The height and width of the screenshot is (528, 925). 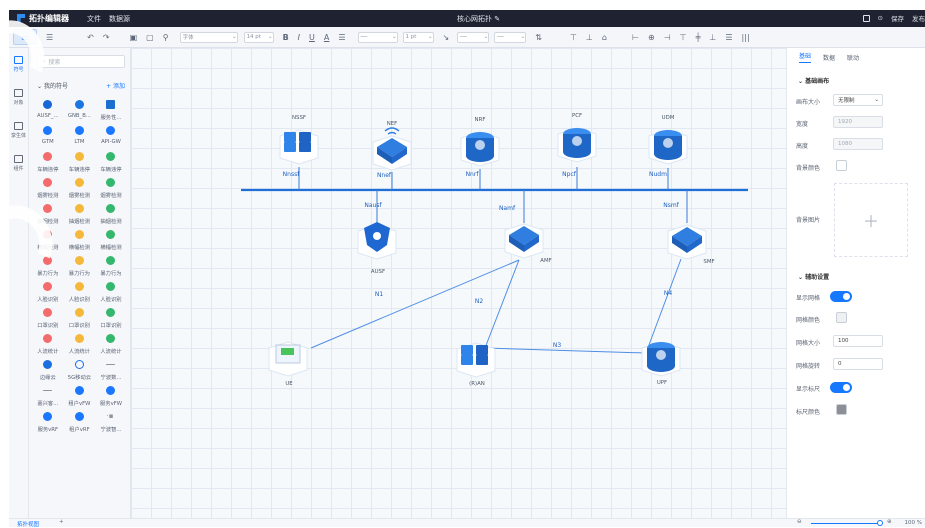 I want to click on menu-data-source: 数据源, so click(x=119, y=19).